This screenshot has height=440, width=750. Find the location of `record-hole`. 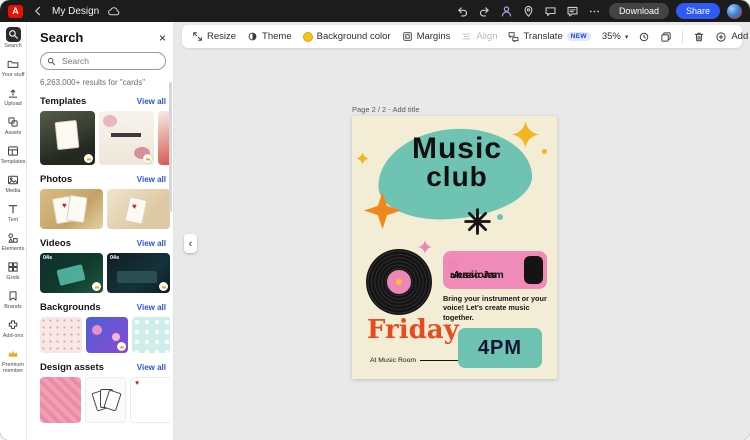

record-hole is located at coordinates (399, 282).